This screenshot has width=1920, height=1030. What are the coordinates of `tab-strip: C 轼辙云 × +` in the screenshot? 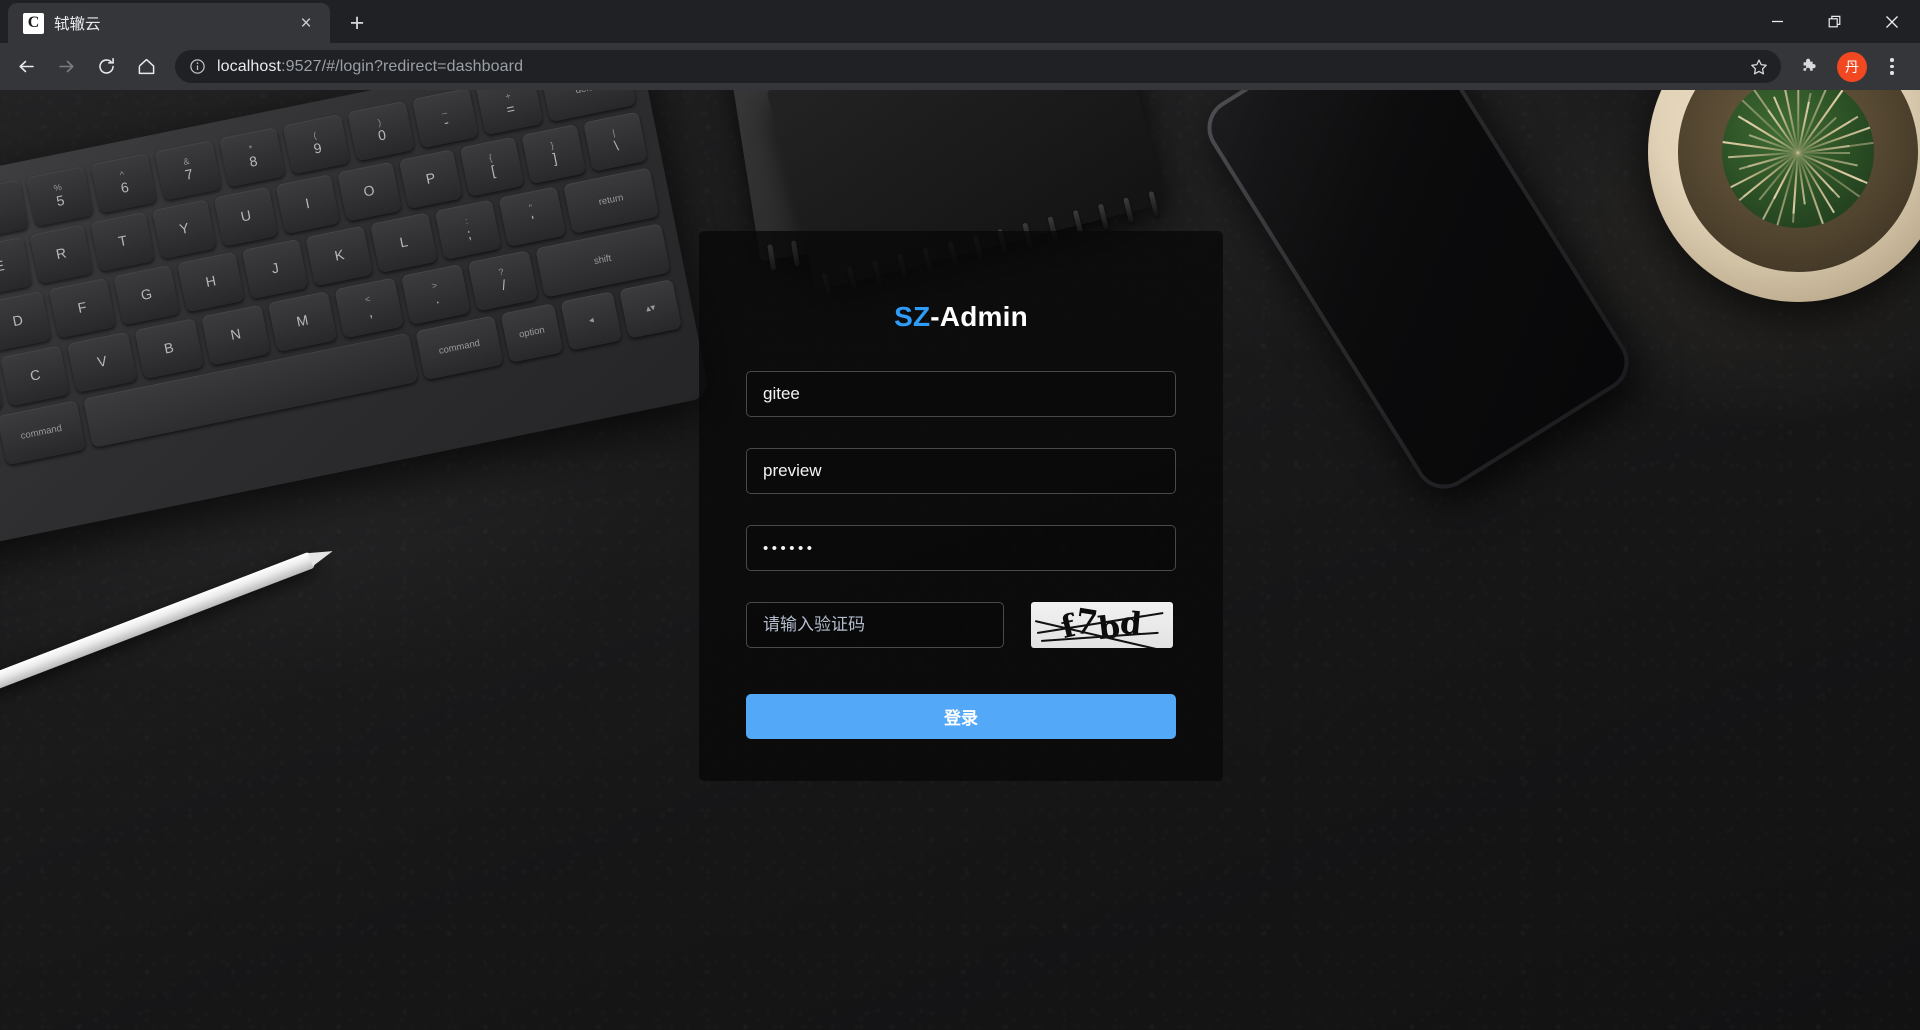 It's located at (960, 21).